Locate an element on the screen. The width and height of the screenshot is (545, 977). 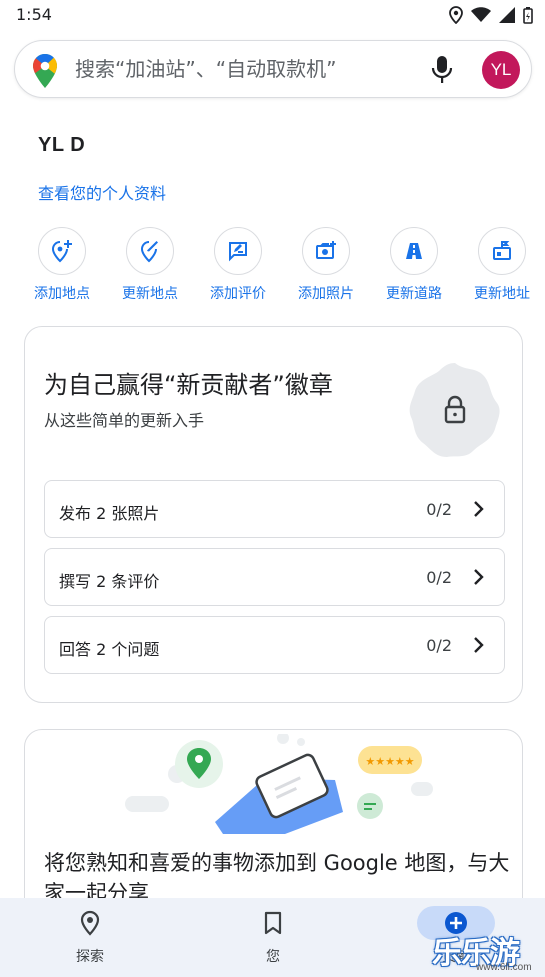
task-label: 撰写 2 条评价 is located at coordinates (109, 581).